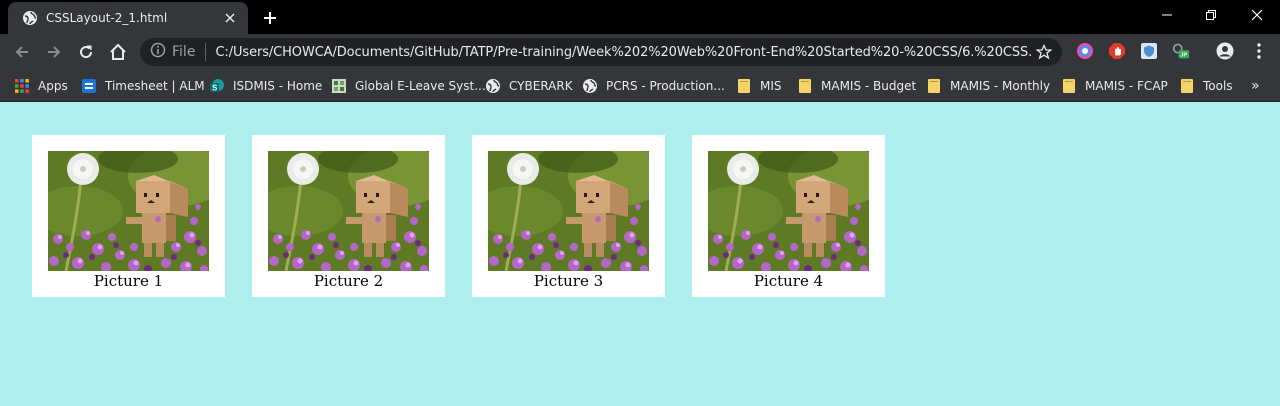 The width and height of the screenshot is (1280, 406). Describe the element at coordinates (1218, 86) in the screenshot. I see `bookmark-label: Tools` at that location.